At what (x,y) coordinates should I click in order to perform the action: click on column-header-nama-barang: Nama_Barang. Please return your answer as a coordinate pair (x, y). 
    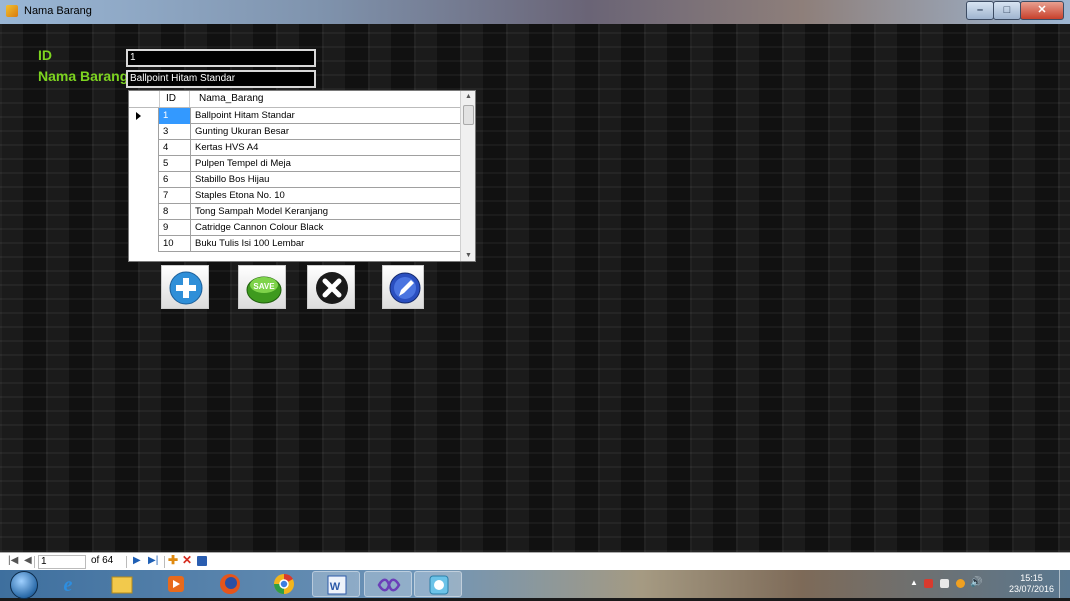
    Looking at the image, I should click on (326, 99).